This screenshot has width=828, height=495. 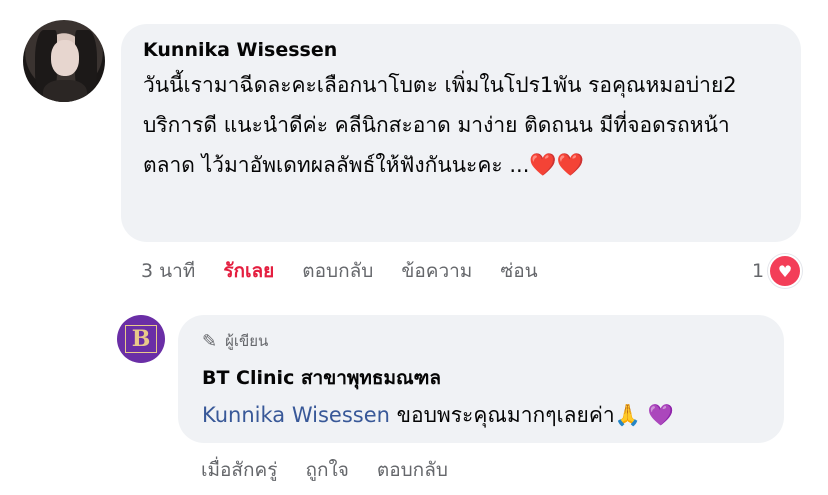 What do you see at coordinates (239, 470) in the screenshot?
I see `reply-timestamp: เมื่อสักครู่` at bounding box center [239, 470].